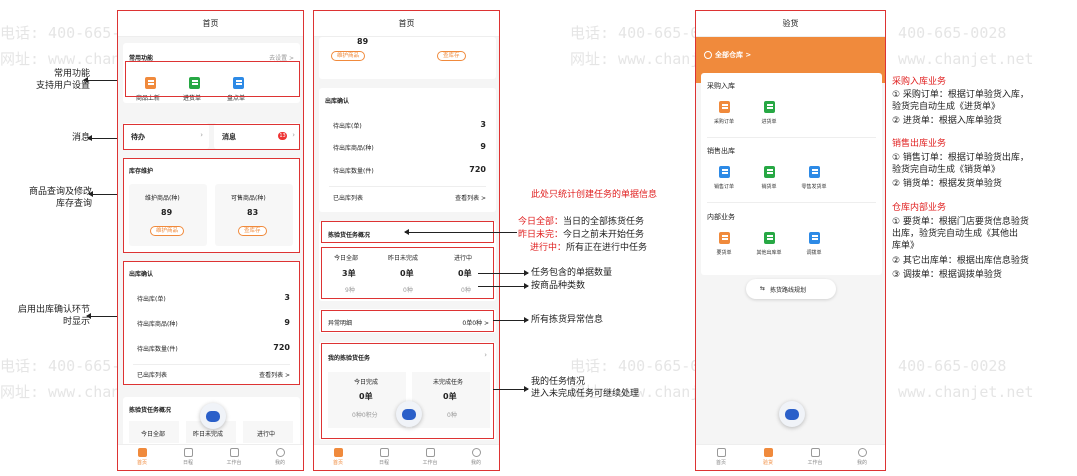 The width and height of the screenshot is (1077, 476). I want to click on question-icon, so click(708, 55).